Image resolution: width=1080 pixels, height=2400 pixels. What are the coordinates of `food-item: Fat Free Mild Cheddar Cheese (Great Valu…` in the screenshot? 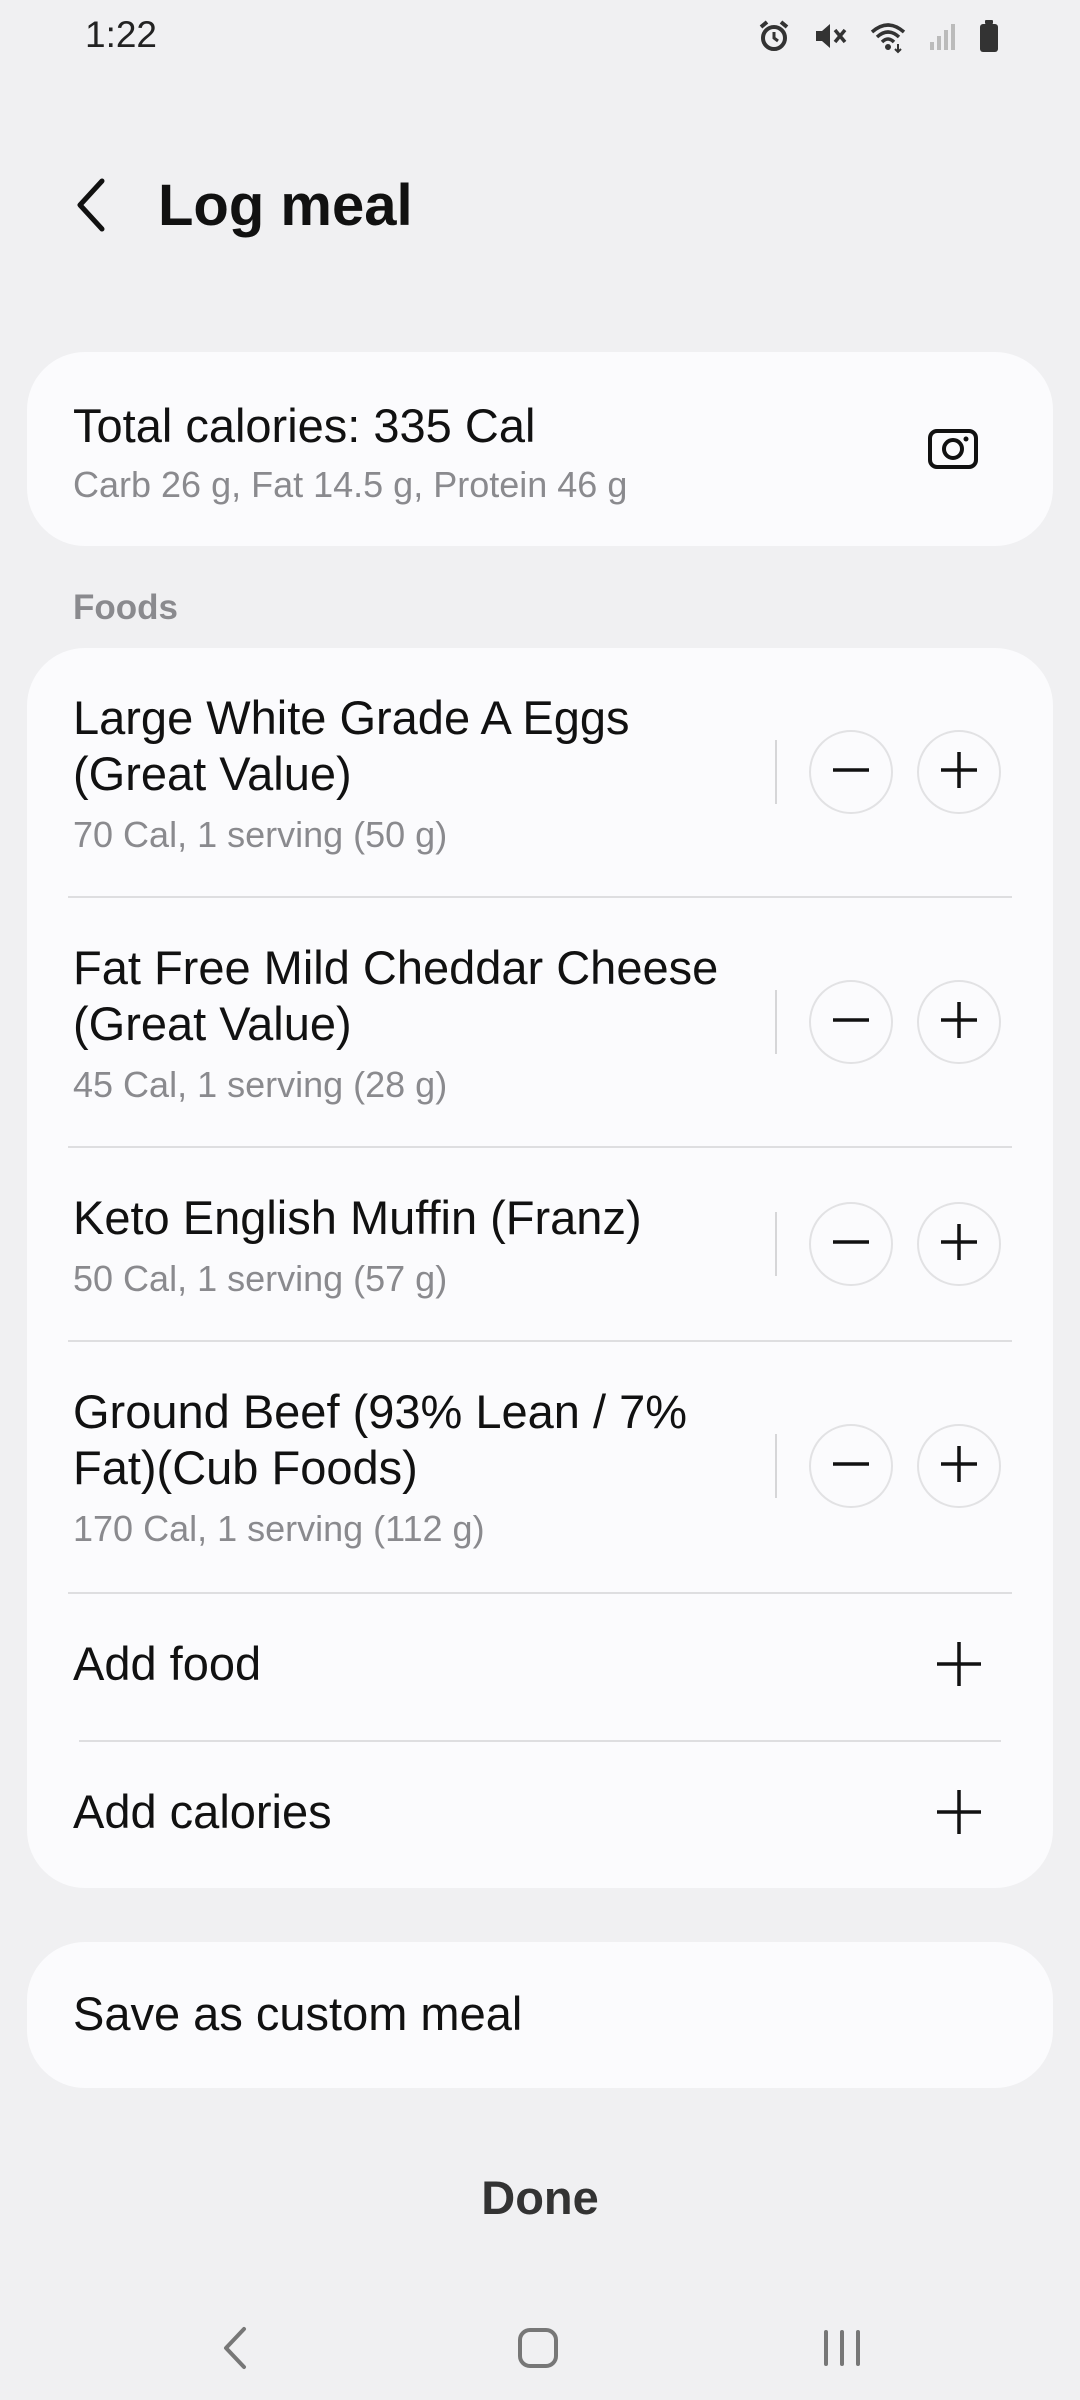 It's located at (540, 1022).